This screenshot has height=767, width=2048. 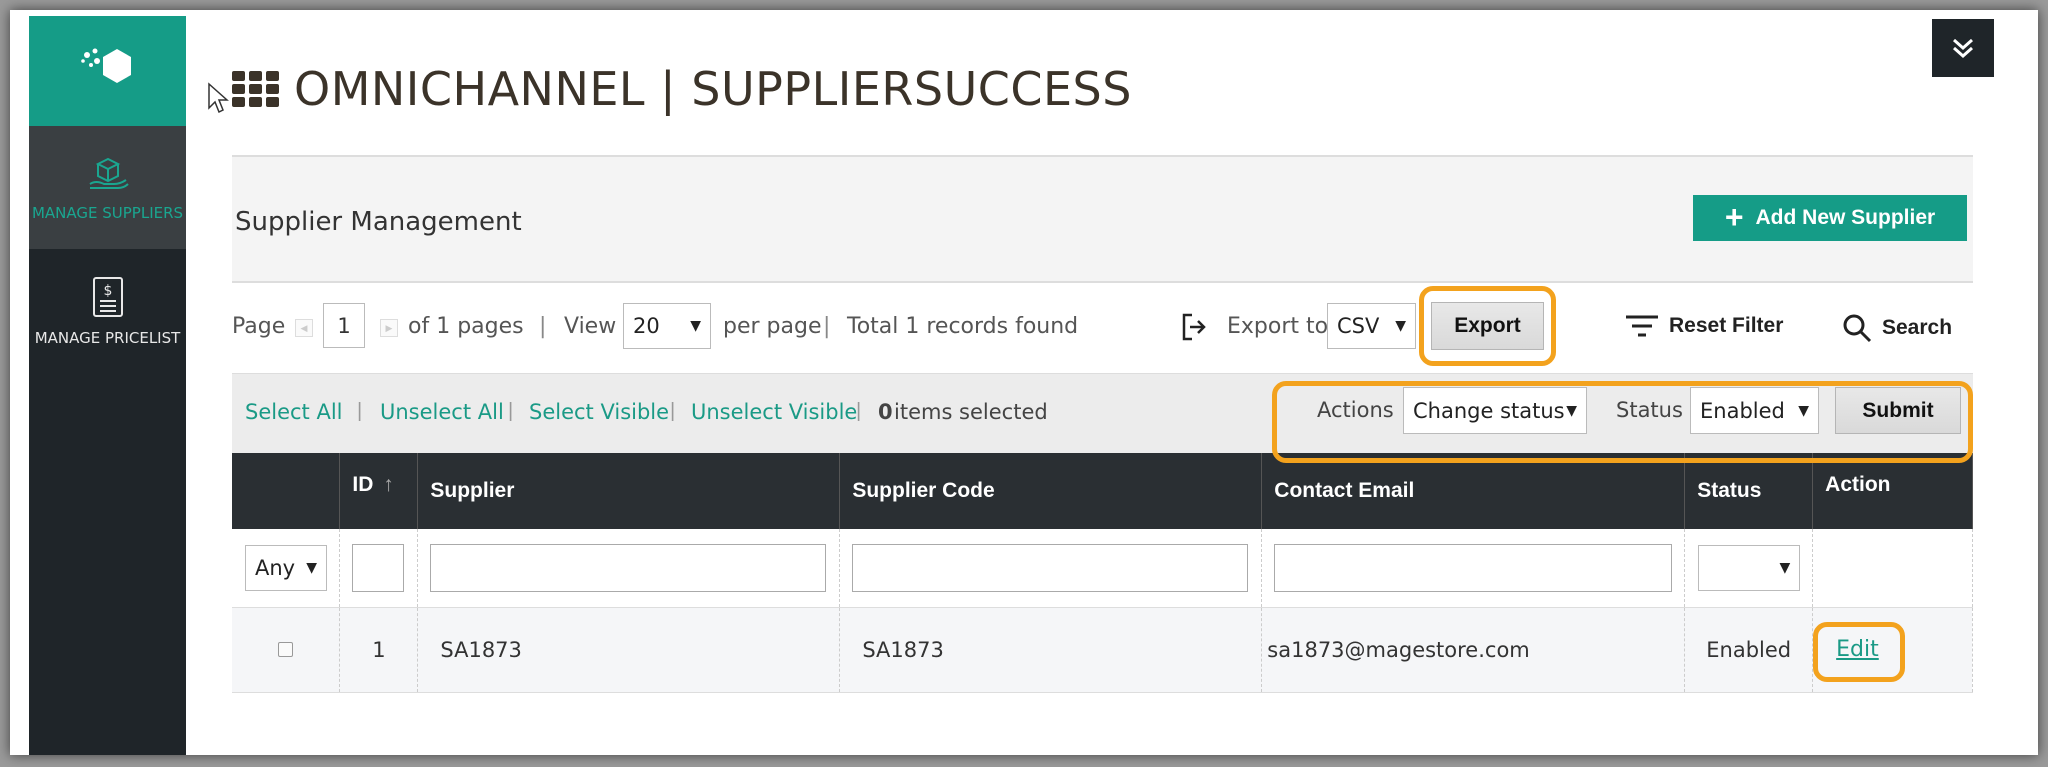 I want to click on view-label: View, so click(x=590, y=326).